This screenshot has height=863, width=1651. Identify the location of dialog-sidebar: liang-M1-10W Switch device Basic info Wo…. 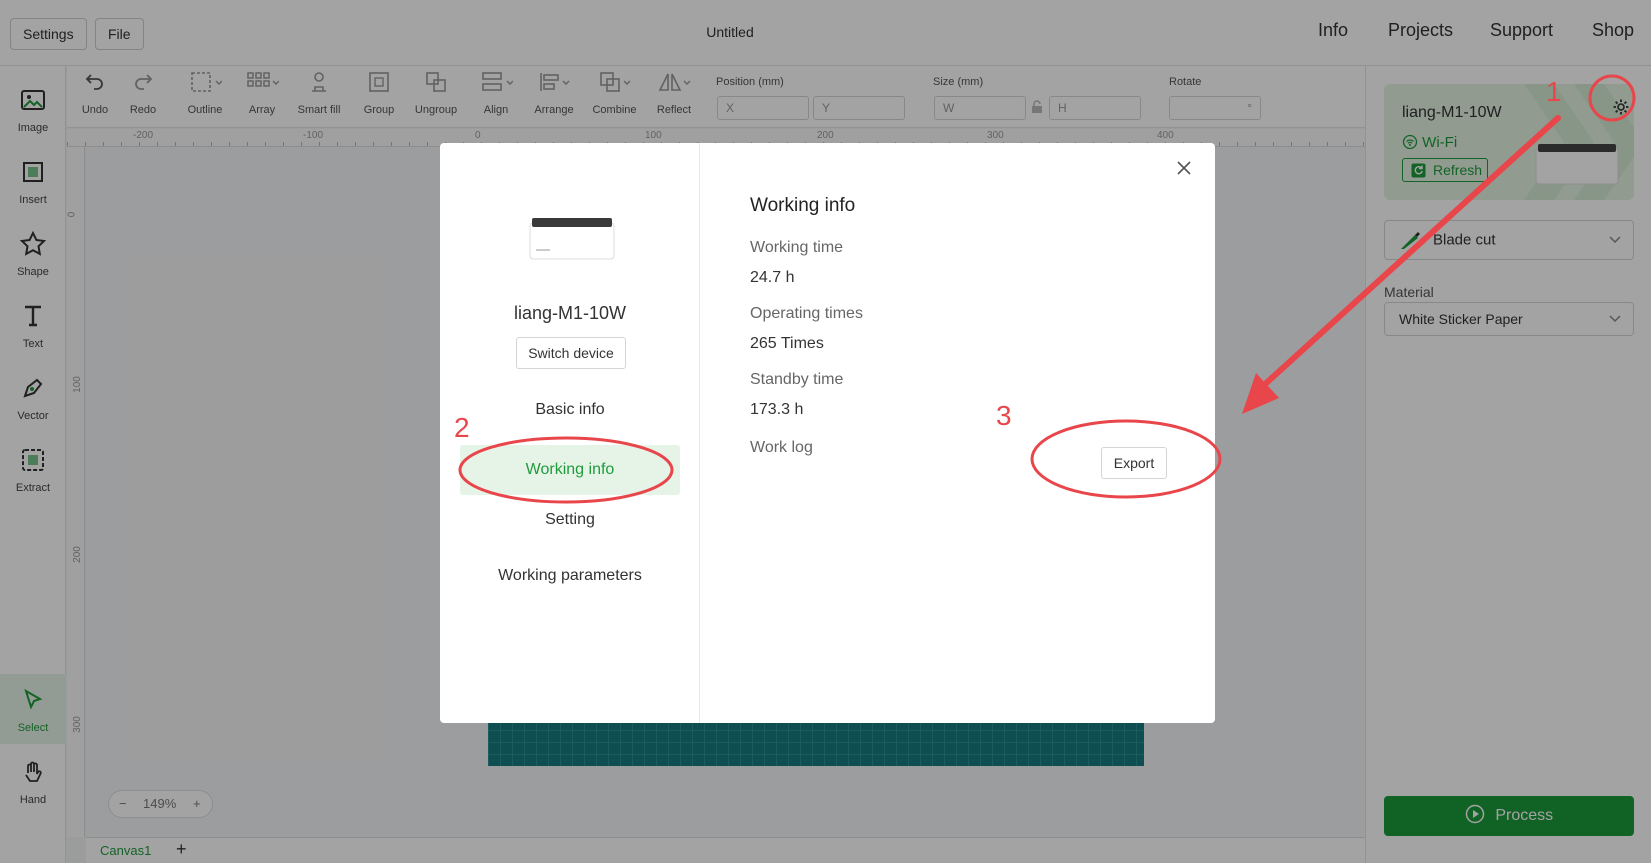
(570, 433).